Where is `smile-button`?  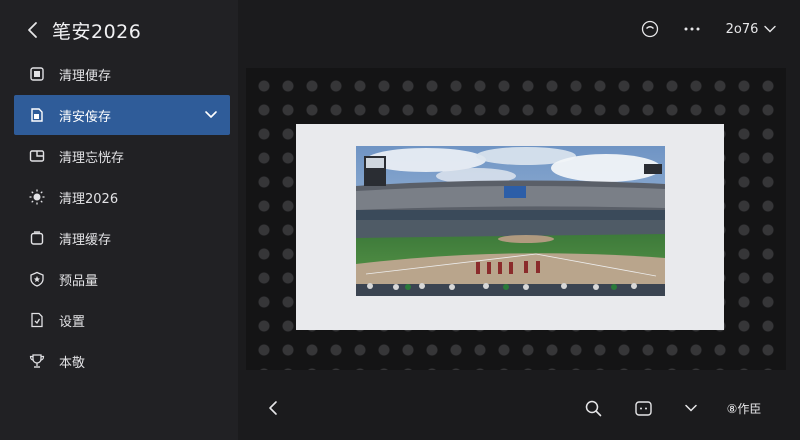
smile-button is located at coordinates (650, 29).